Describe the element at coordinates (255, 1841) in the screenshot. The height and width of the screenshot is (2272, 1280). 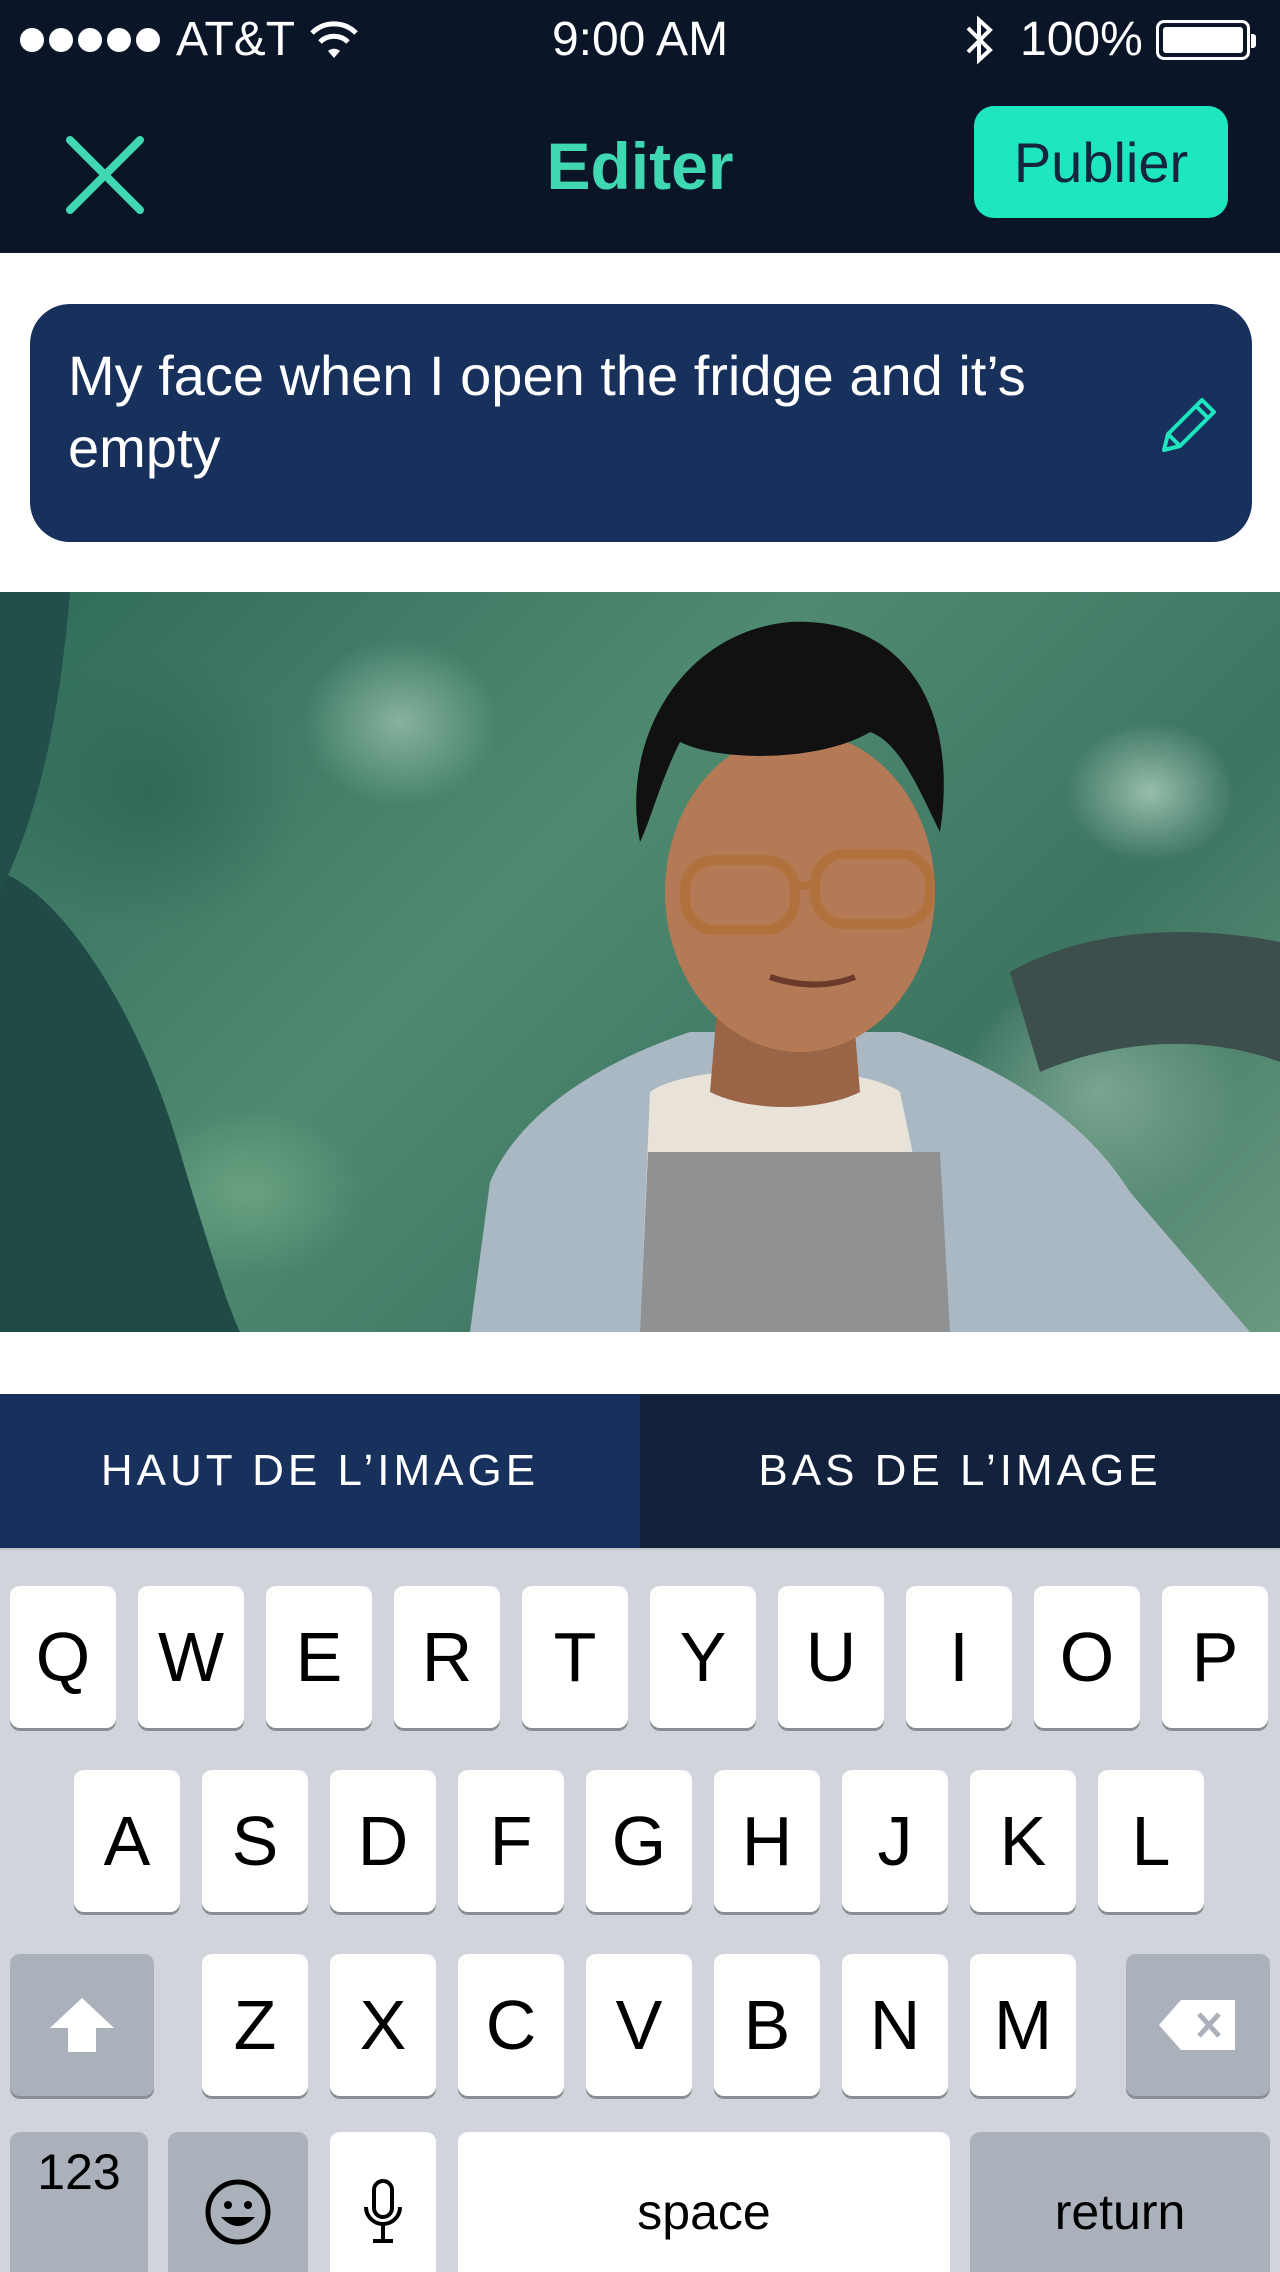
I see `key-s: S` at that location.